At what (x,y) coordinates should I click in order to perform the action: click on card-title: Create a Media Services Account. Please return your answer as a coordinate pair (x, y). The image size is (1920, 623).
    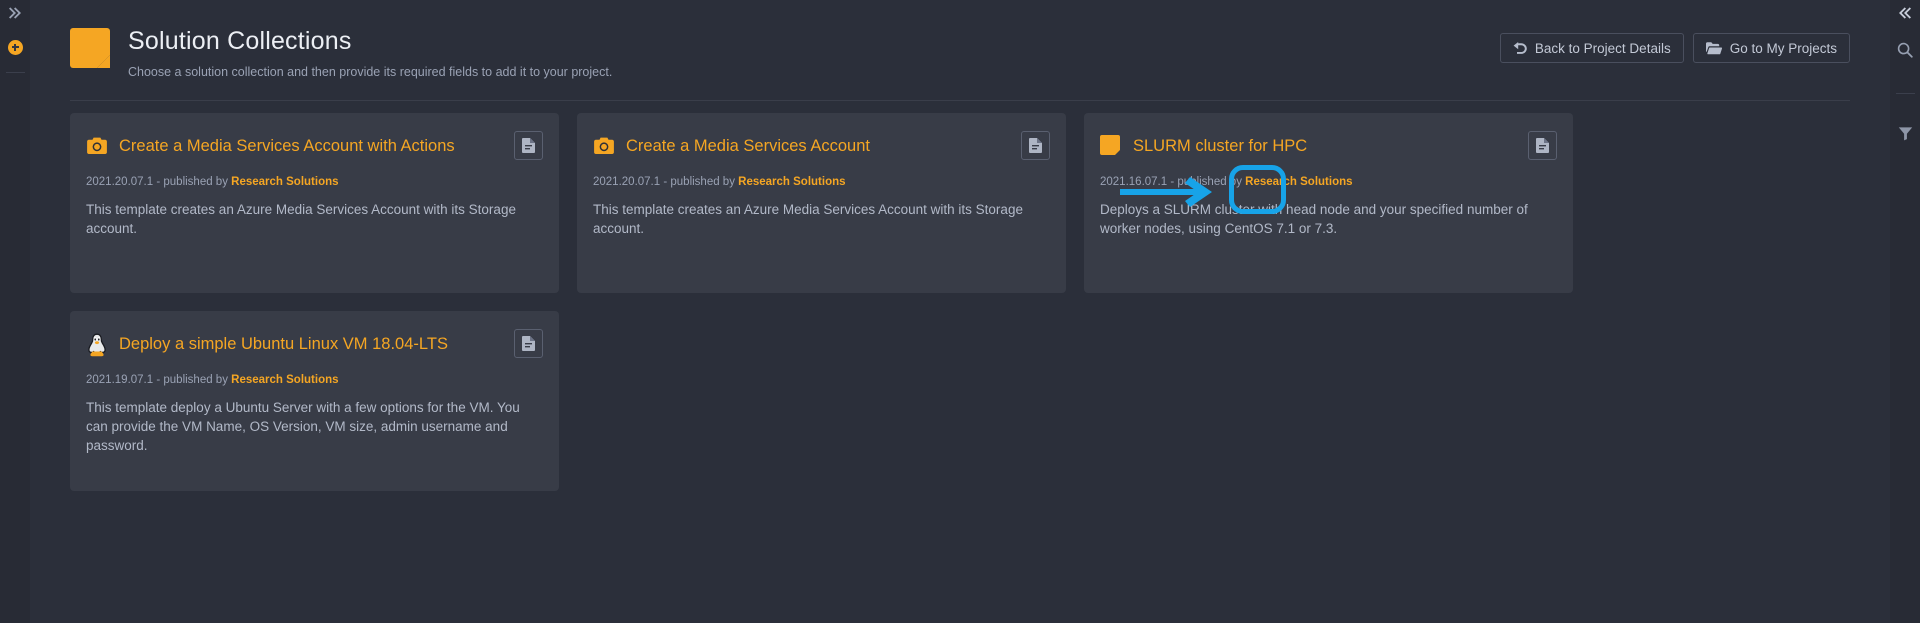
    Looking at the image, I should click on (748, 146).